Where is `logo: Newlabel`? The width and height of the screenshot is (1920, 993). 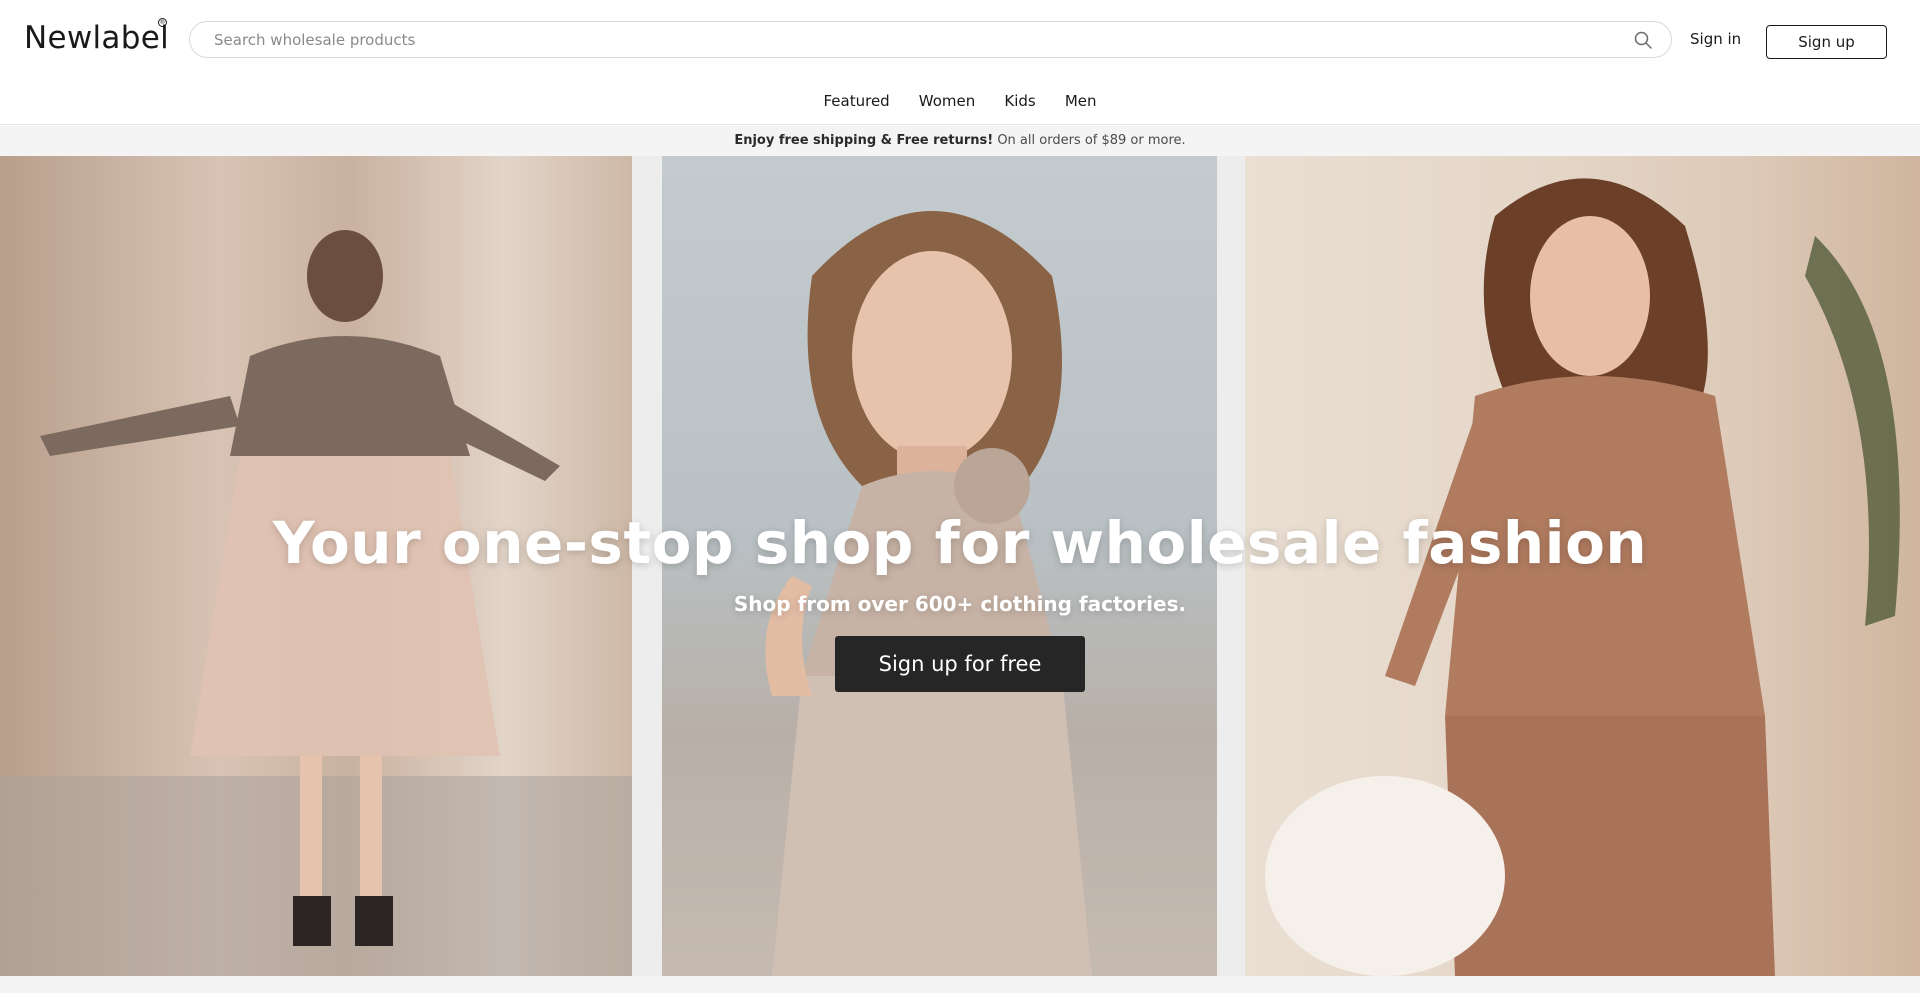
logo: Newlabel is located at coordinates (96, 38).